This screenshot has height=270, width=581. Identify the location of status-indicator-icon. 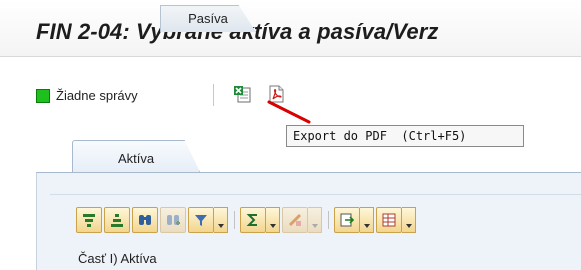
(43, 95).